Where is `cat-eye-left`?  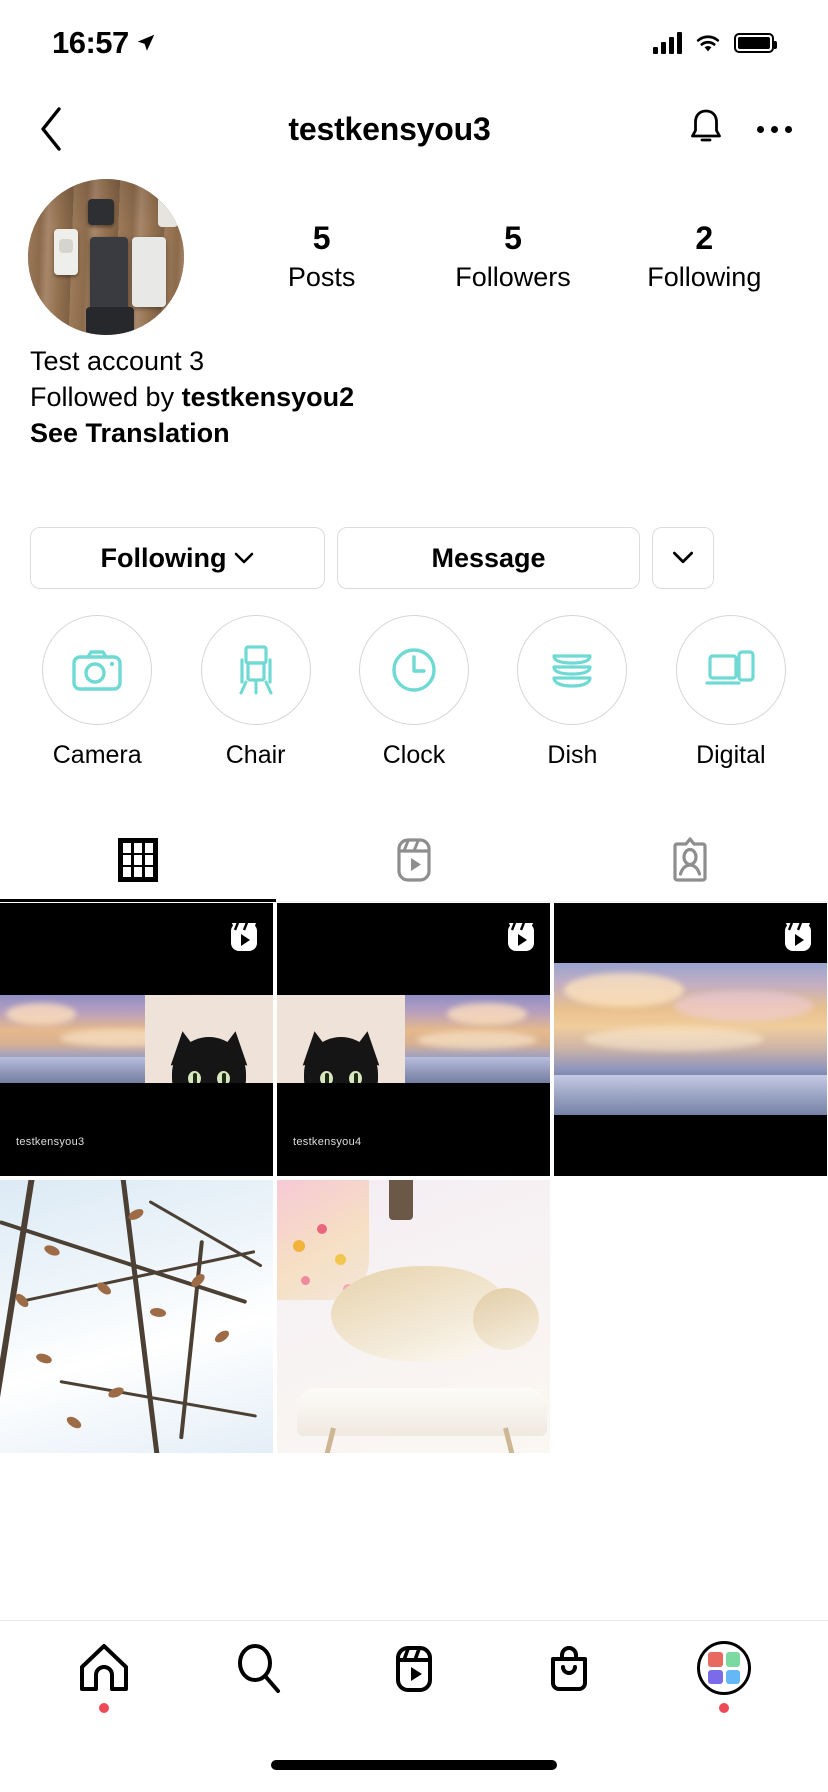
cat-eye-left is located at coordinates (194, 1077).